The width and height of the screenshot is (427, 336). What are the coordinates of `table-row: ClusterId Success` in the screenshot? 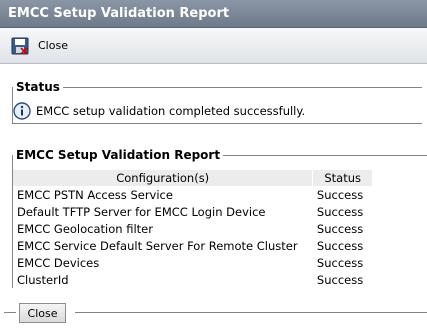 It's located at (193, 279).